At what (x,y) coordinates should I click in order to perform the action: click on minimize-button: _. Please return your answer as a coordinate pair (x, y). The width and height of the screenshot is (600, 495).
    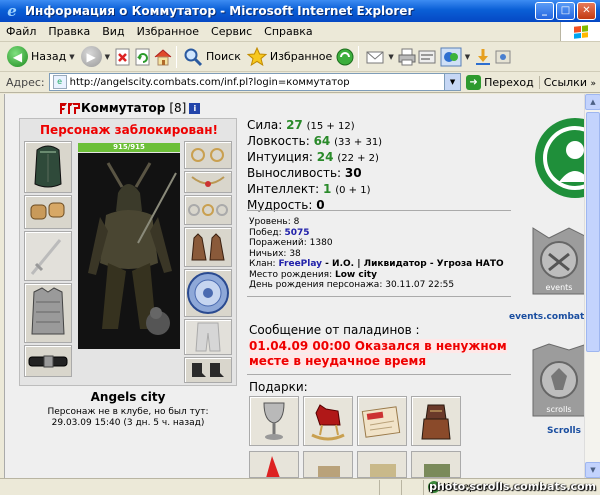
    Looking at the image, I should click on (544, 11).